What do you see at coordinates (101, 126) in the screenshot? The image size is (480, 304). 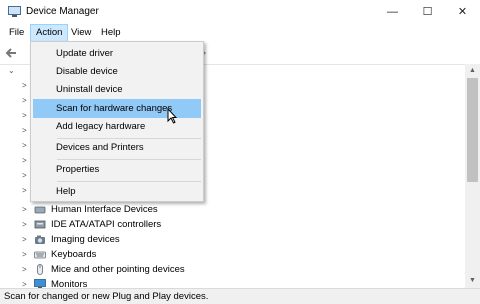 I see `menu-item-label: Add legacy hardware` at bounding box center [101, 126].